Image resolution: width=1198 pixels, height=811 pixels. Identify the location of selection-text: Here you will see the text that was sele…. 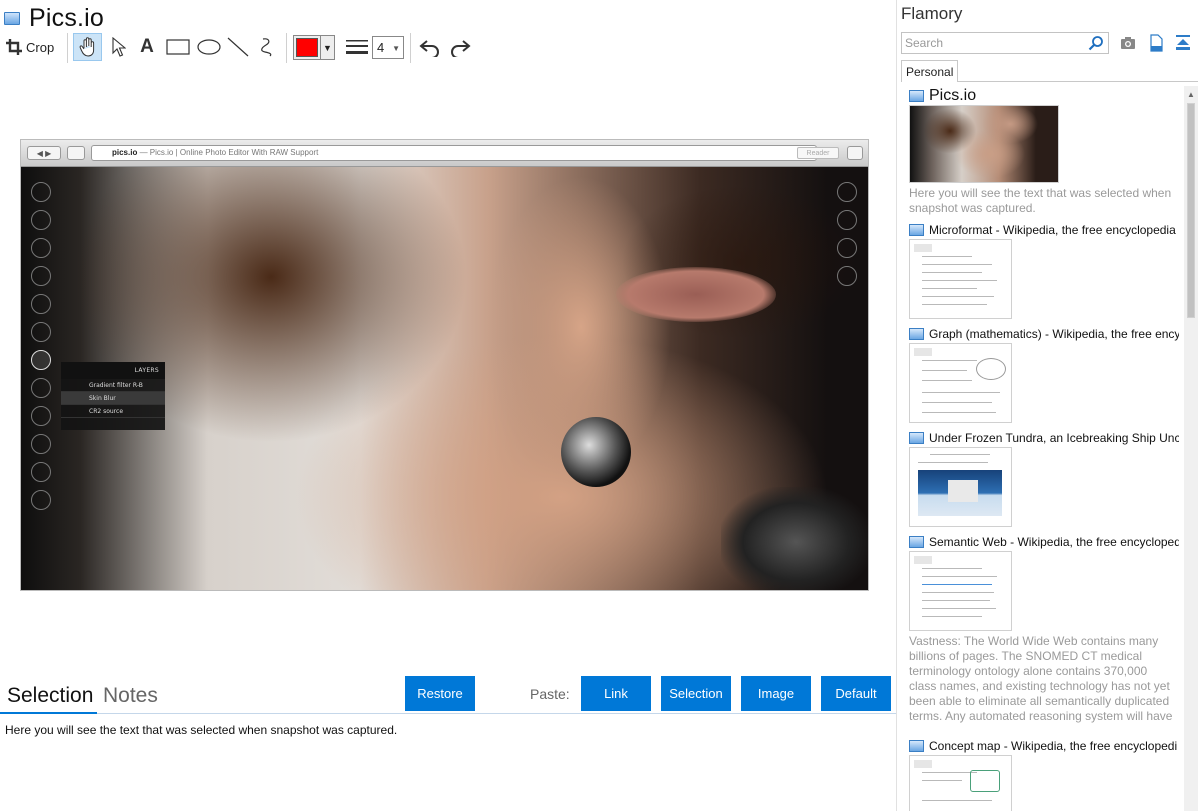
(201, 730).